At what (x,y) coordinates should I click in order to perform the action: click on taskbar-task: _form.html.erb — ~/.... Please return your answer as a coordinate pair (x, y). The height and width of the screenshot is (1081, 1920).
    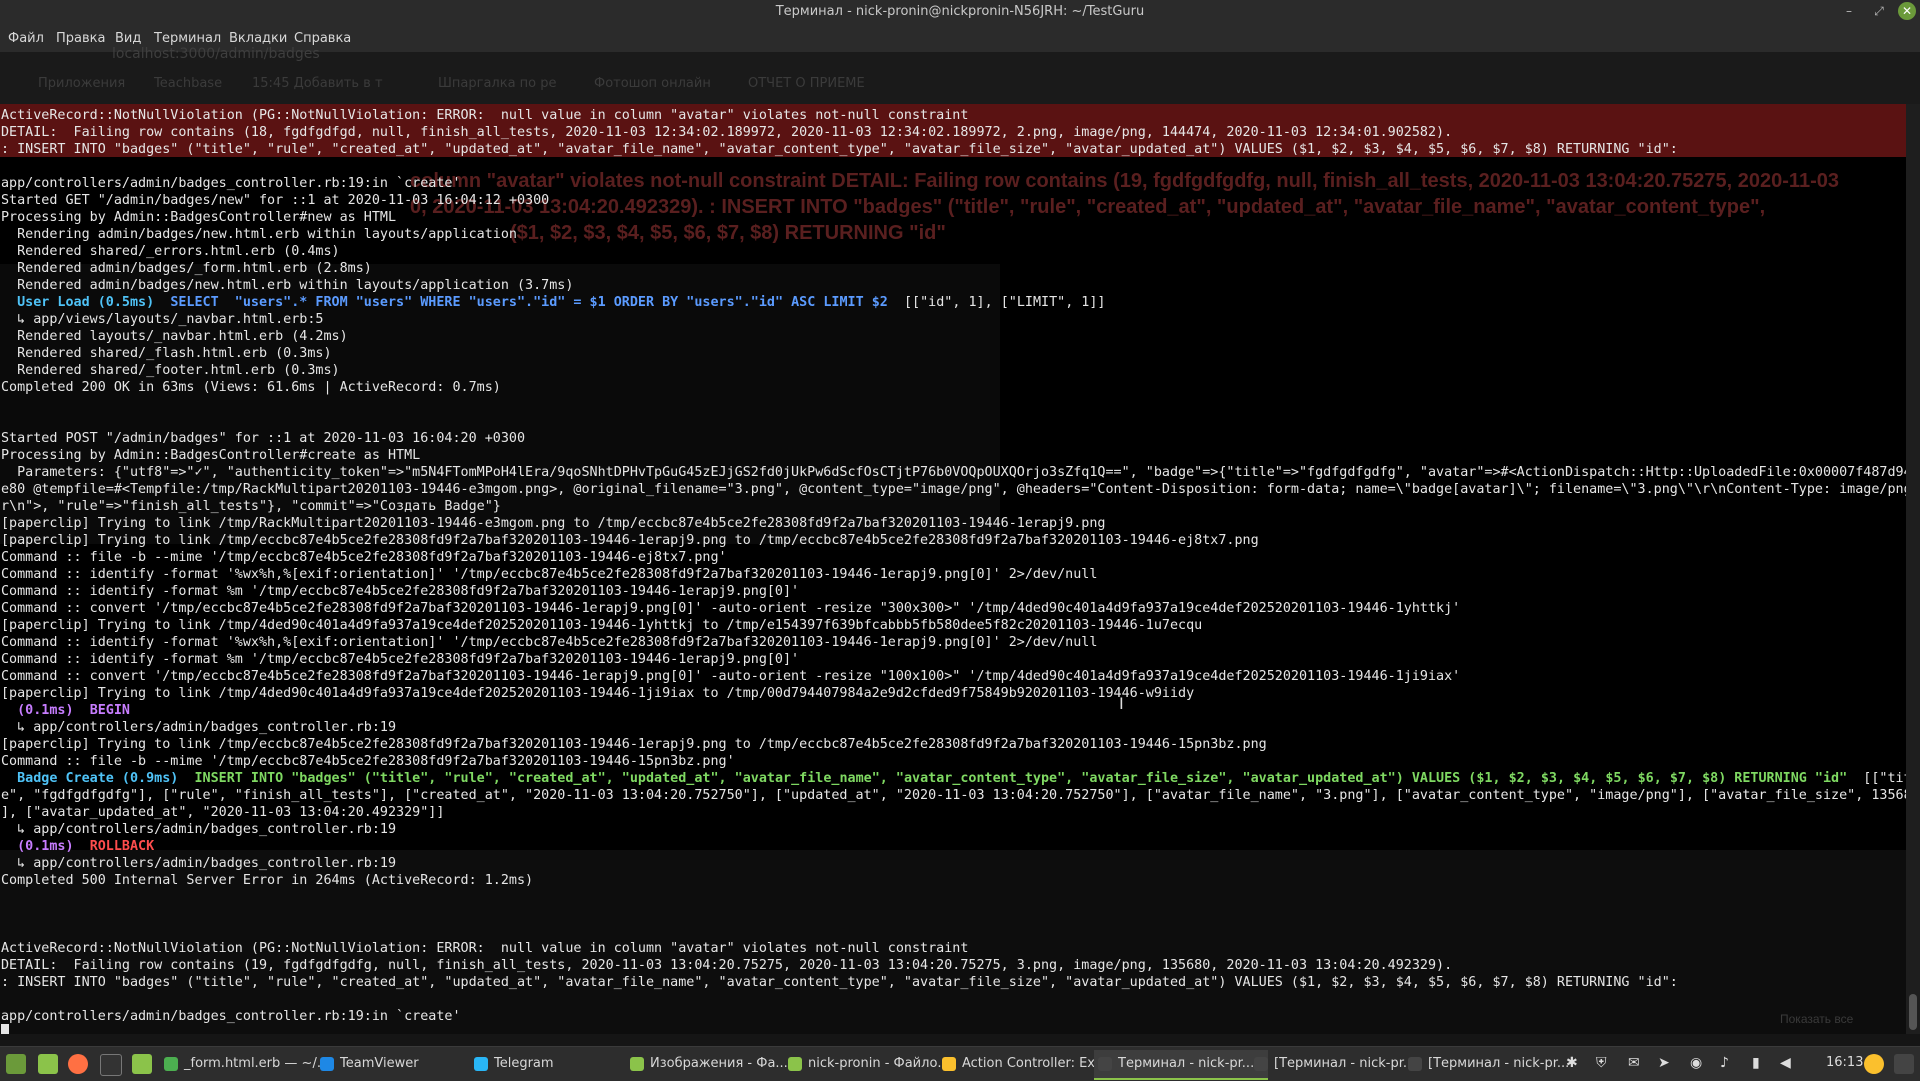
    Looking at the image, I should click on (247, 1064).